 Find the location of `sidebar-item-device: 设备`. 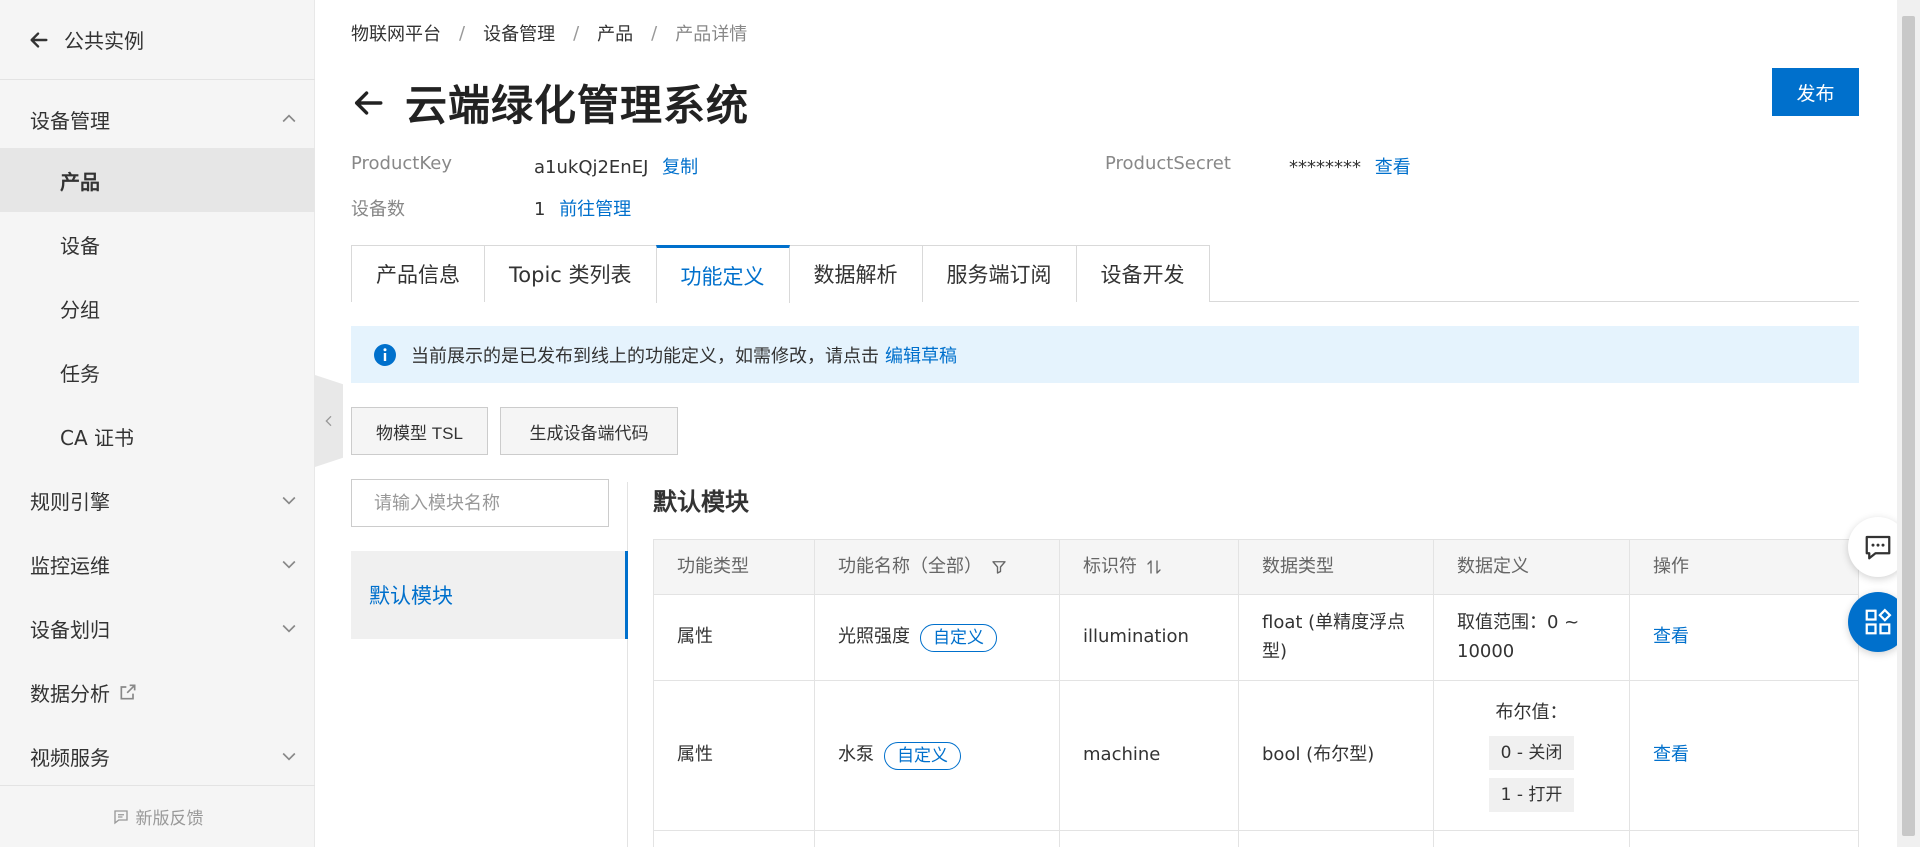

sidebar-item-device: 设备 is located at coordinates (157, 244).